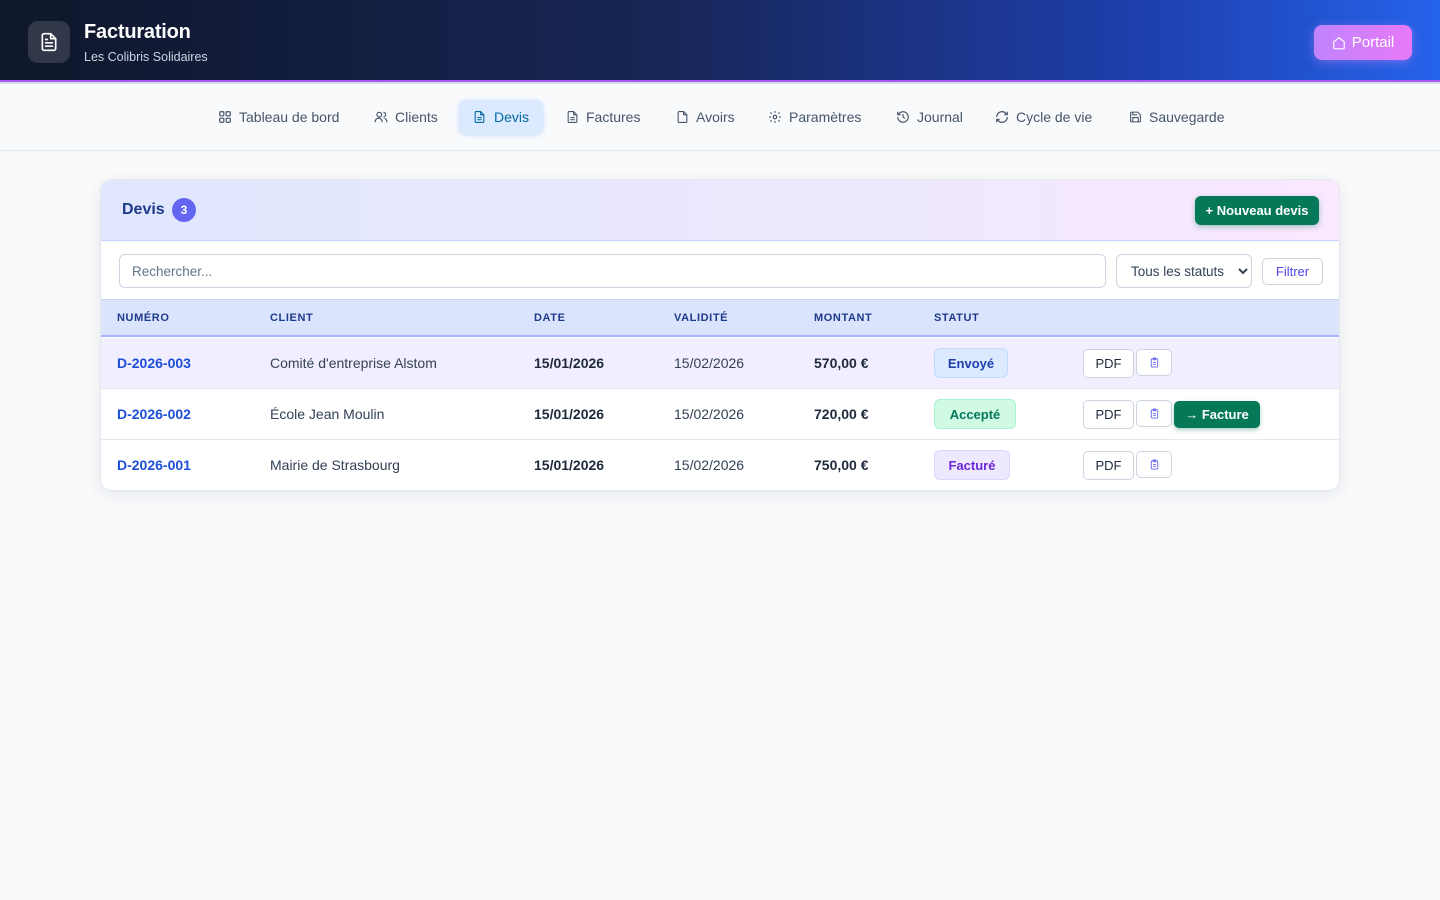  I want to click on nav-item-avoirs: Avoirs, so click(707, 117).